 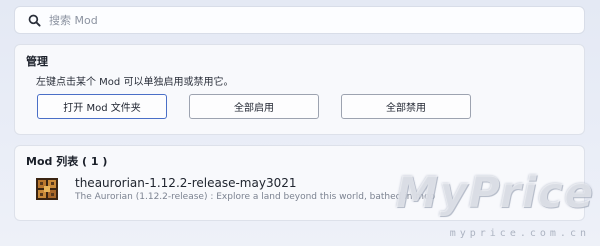 What do you see at coordinates (37, 61) in the screenshot?
I see `manage-title: 管理` at bounding box center [37, 61].